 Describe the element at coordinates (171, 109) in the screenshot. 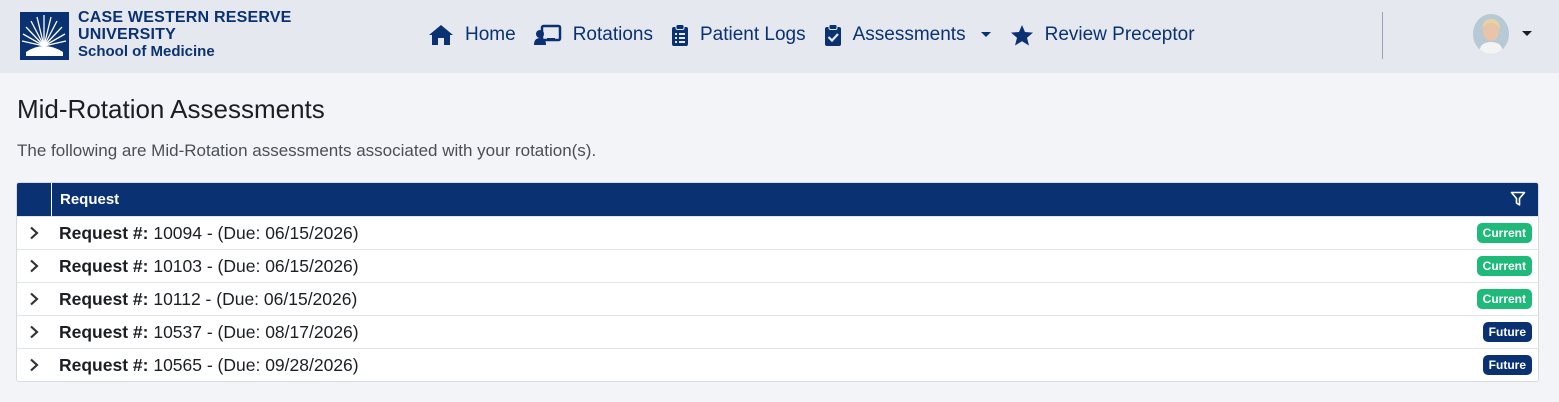

I see `page-title: Mid-Rotation Assessments` at that location.